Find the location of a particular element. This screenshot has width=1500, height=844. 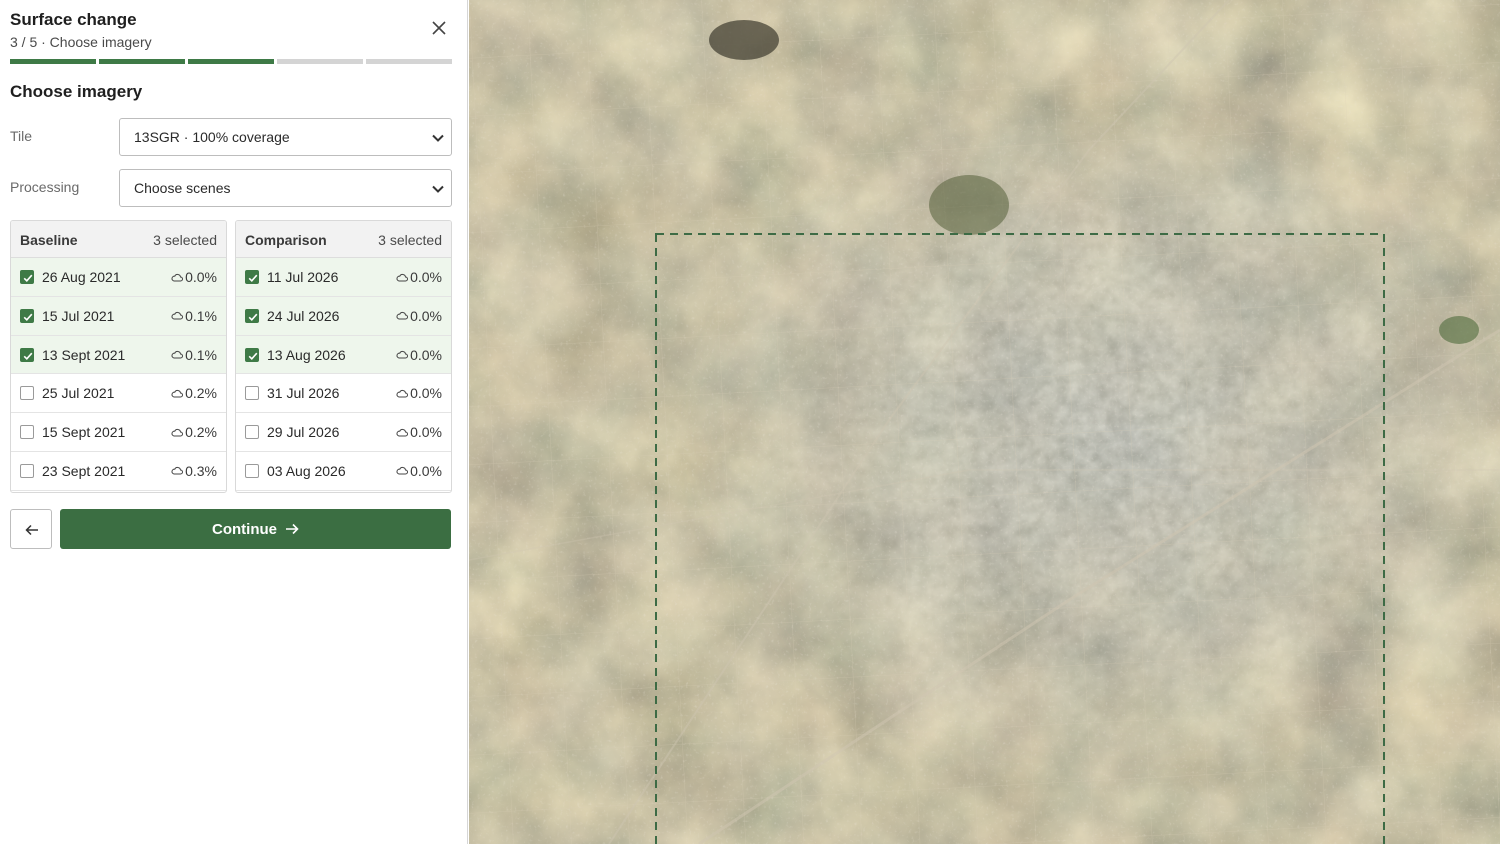

scene-date: 03 Aug 2026 is located at coordinates (306, 470).